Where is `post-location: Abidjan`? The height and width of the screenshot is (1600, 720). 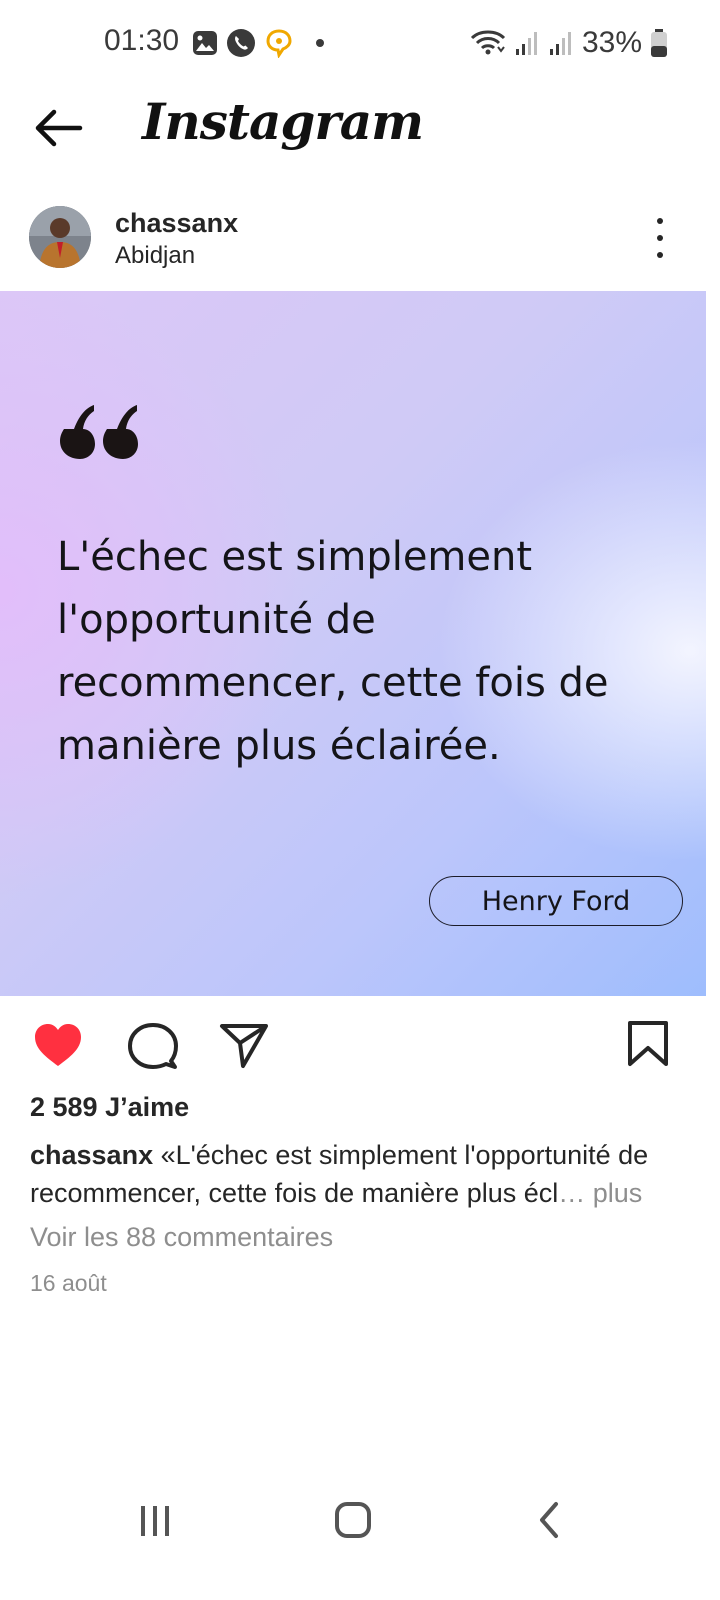 post-location: Abidjan is located at coordinates (155, 256).